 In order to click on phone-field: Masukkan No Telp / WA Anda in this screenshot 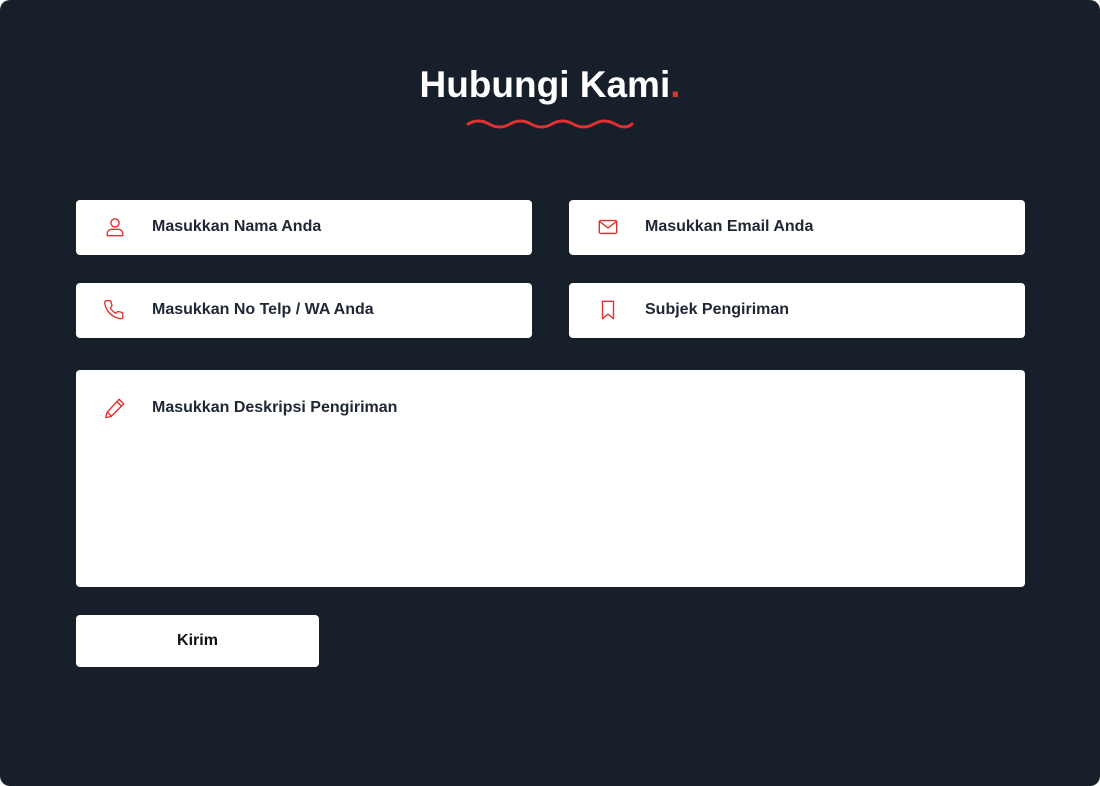, I will do `click(304, 310)`.